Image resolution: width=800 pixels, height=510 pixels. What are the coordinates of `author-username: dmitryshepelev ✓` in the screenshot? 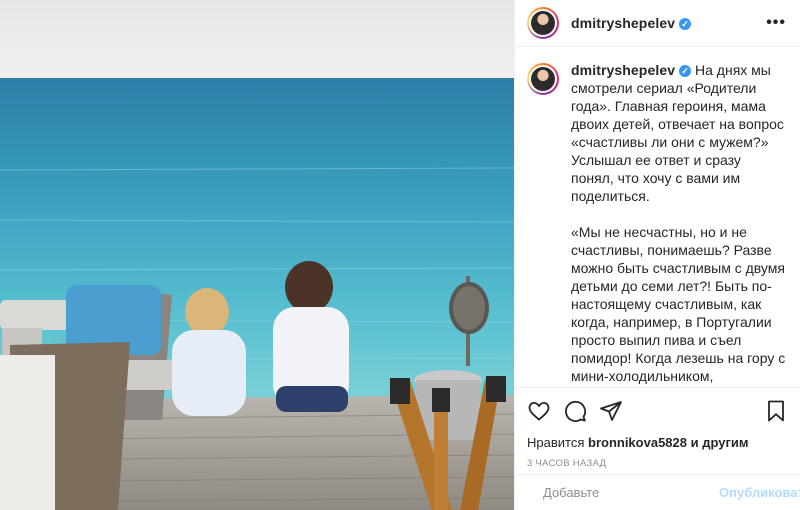 It's located at (631, 23).